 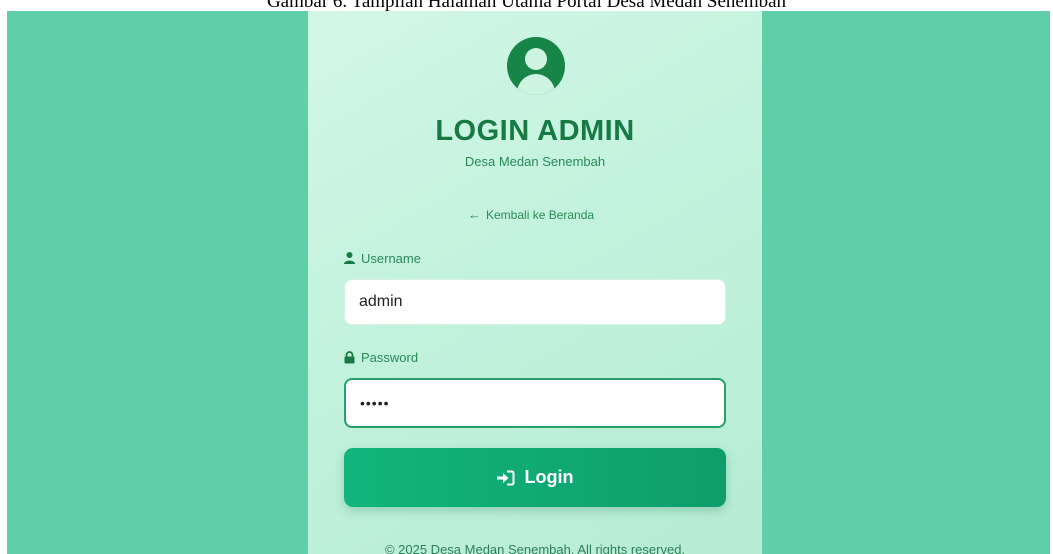 I want to click on lock-icon, so click(x=349, y=357).